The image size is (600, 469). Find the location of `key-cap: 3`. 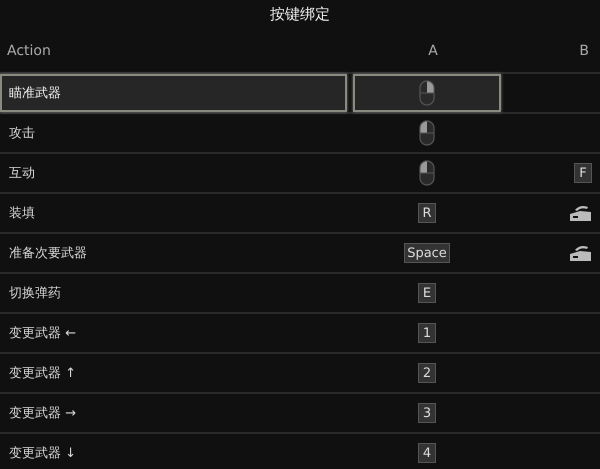

key-cap: 3 is located at coordinates (427, 413).